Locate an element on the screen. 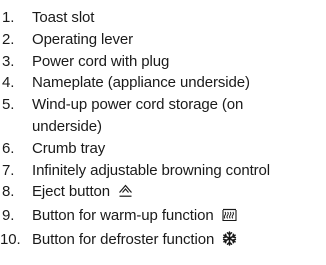  part-label: Operating lever is located at coordinates (83, 39).